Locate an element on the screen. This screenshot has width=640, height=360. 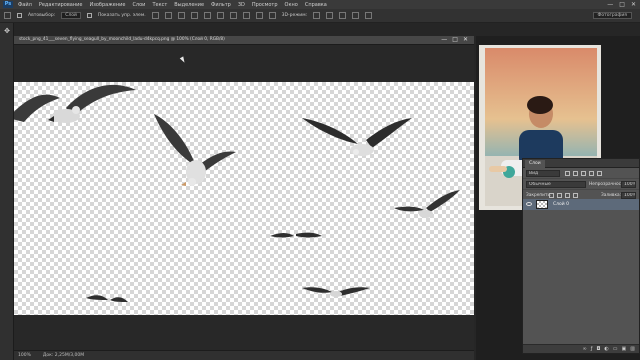
lock-position-icon is located at coordinates (567, 195).